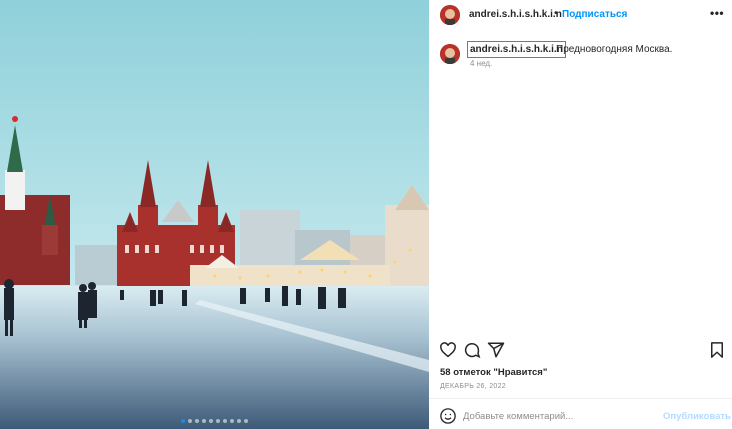 This screenshot has width=732, height=429. Describe the element at coordinates (214, 421) in the screenshot. I see `carousel-dots` at that location.